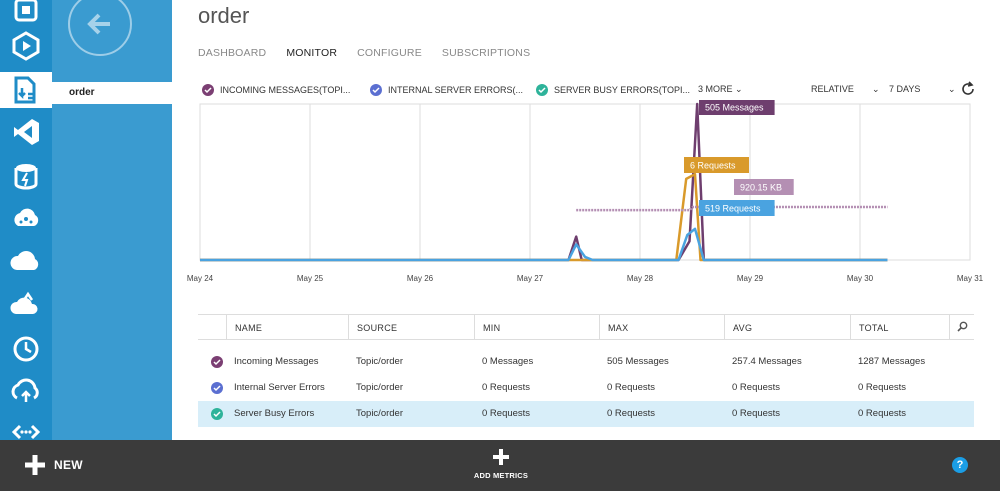 This screenshot has width=1000, height=491. I want to click on tooltip-callout-label: 505 Messages, so click(734, 108).